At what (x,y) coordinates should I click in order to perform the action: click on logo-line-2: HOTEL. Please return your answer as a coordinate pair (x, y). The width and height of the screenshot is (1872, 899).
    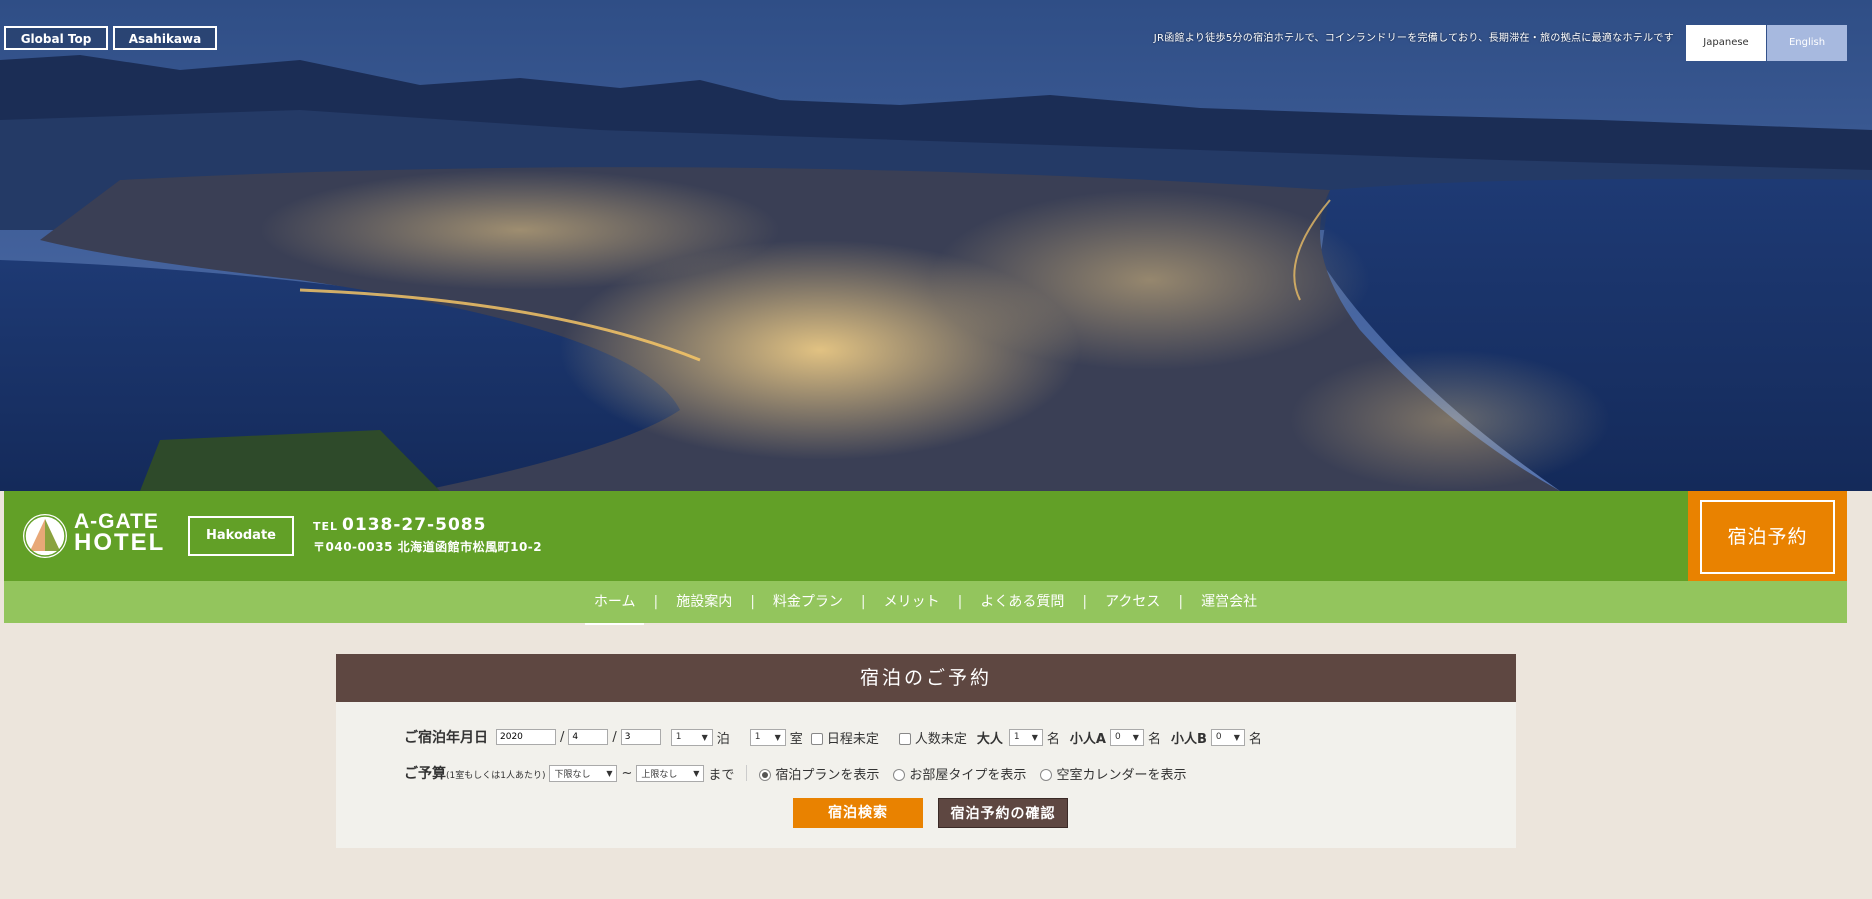
    Looking at the image, I should click on (120, 542).